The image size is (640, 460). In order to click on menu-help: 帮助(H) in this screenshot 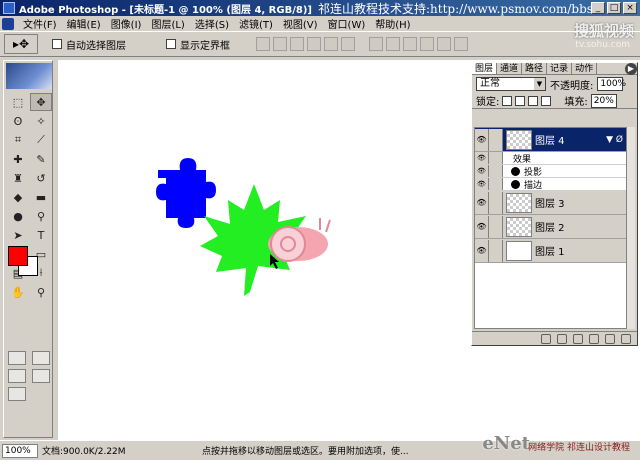, I will do `click(392, 23)`.